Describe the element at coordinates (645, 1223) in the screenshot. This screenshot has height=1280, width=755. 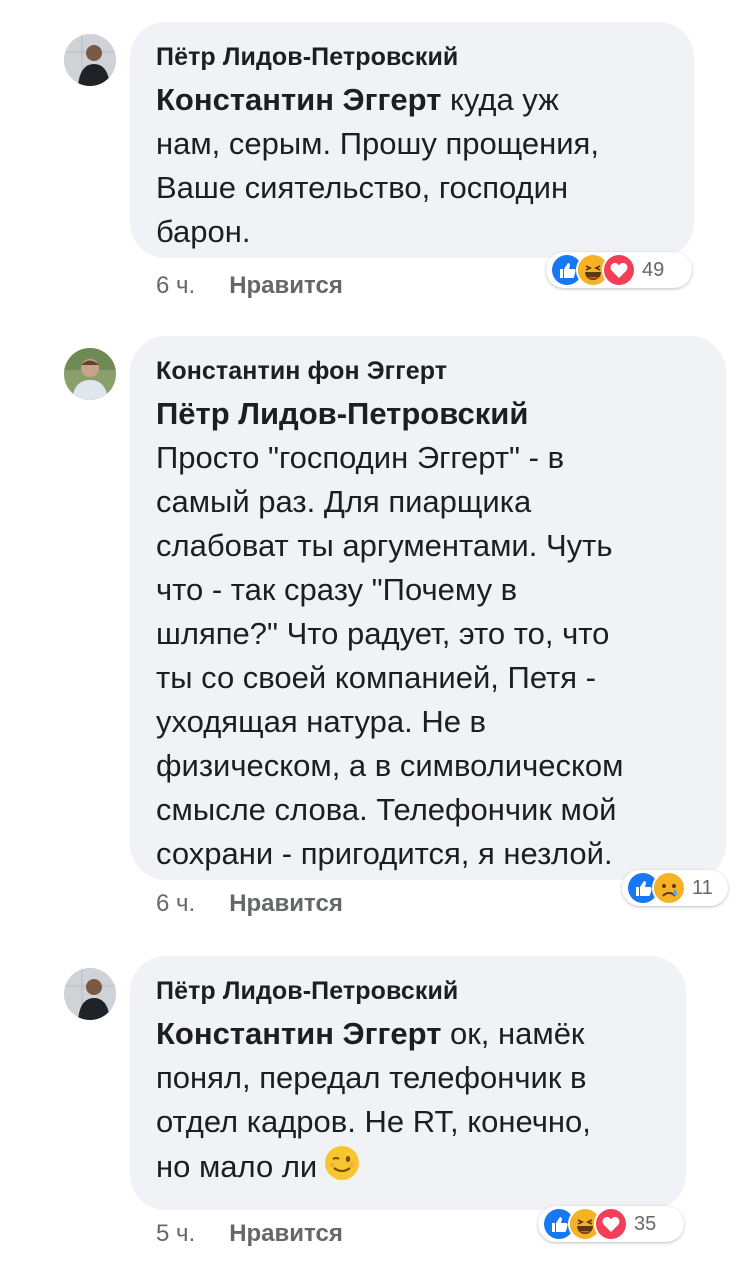
I see `reaction-count: 35` at that location.